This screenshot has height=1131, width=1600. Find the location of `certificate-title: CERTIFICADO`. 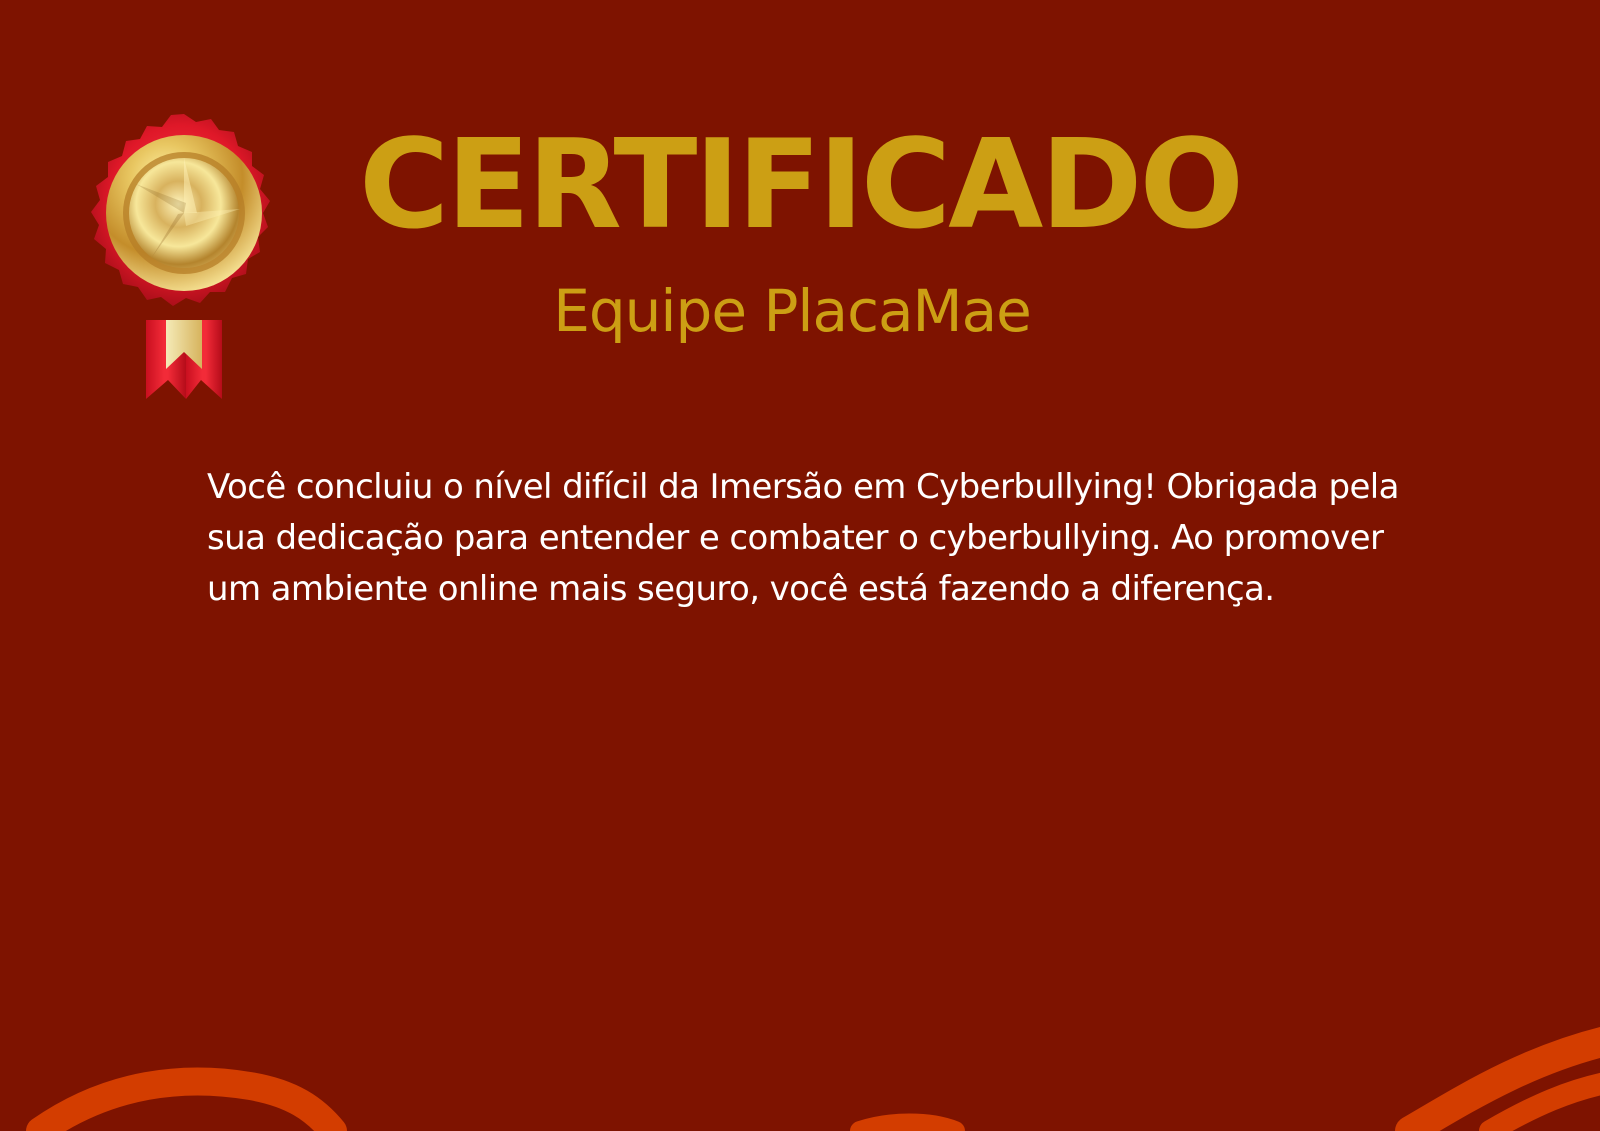

certificate-title: CERTIFICADO is located at coordinates (801, 185).